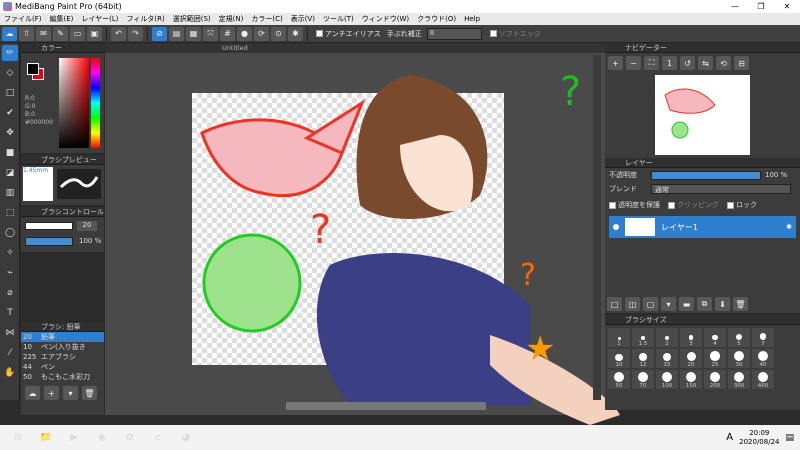 This screenshot has width=800, height=450. I want to click on list-item: 44 ペン, so click(62, 367).